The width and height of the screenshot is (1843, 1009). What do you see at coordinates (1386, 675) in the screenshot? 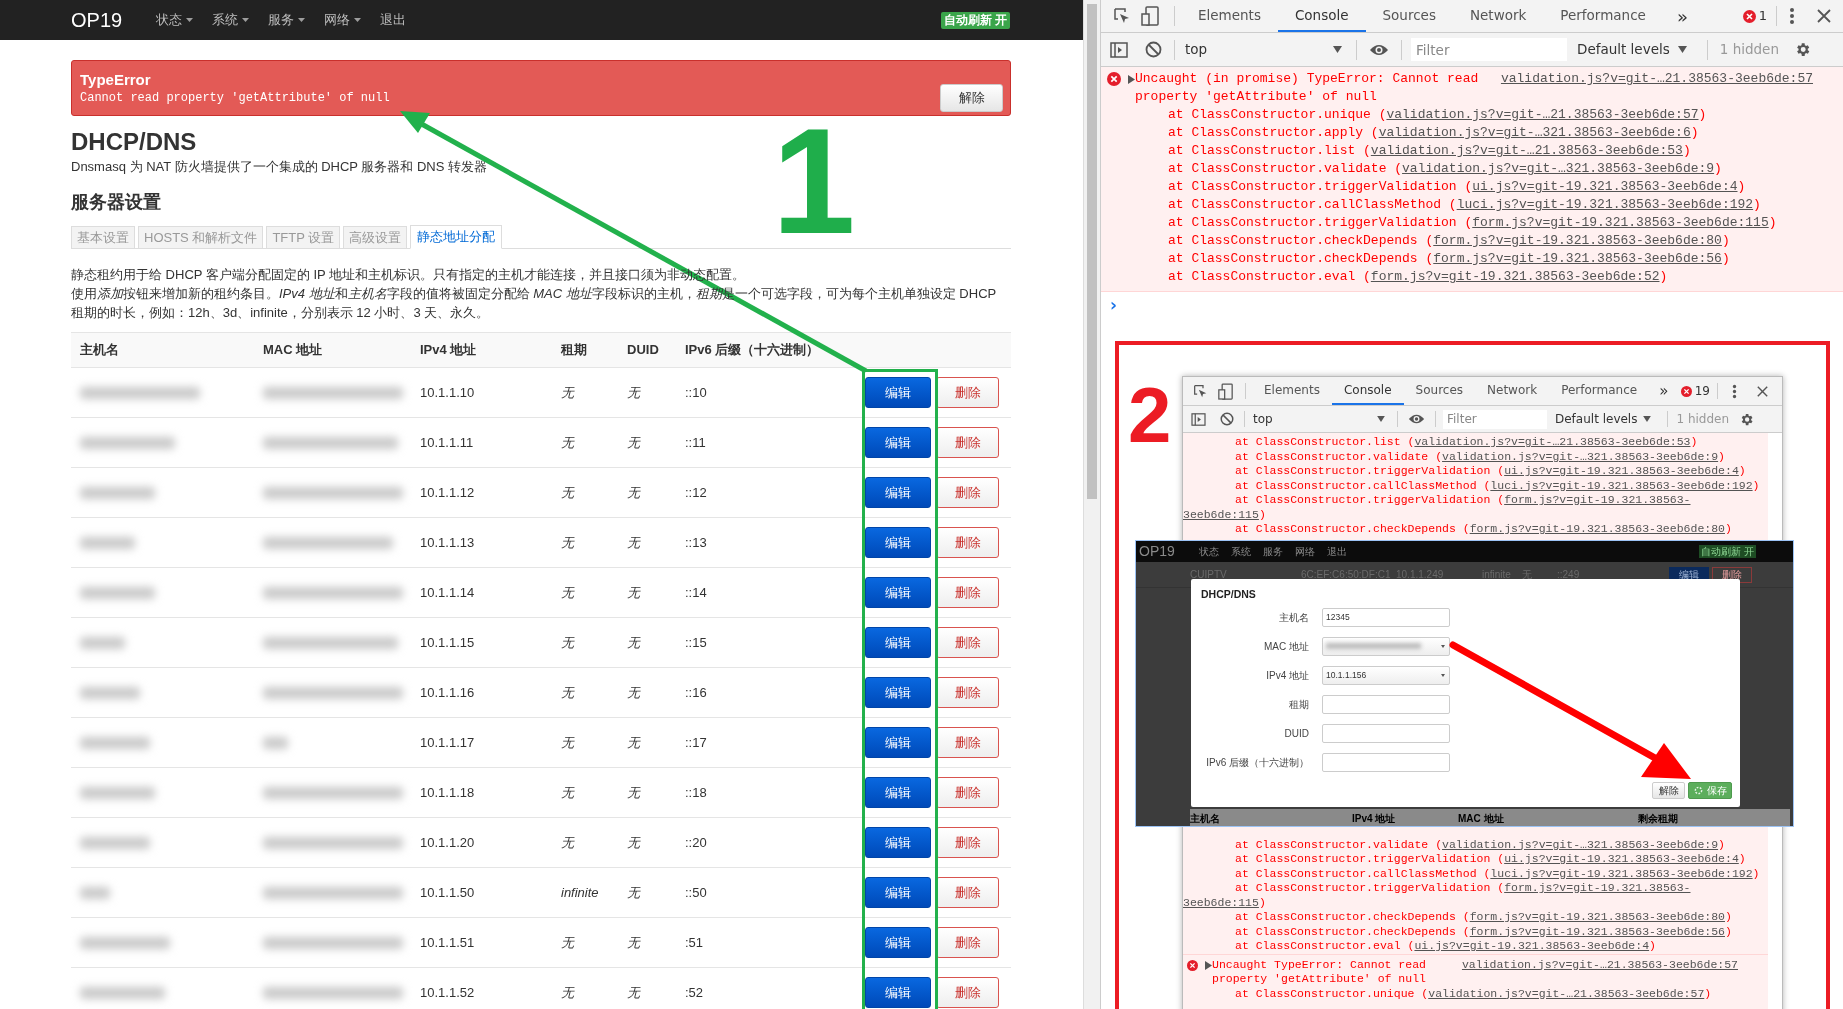
I see `select-field: 10.1.1.156` at bounding box center [1386, 675].